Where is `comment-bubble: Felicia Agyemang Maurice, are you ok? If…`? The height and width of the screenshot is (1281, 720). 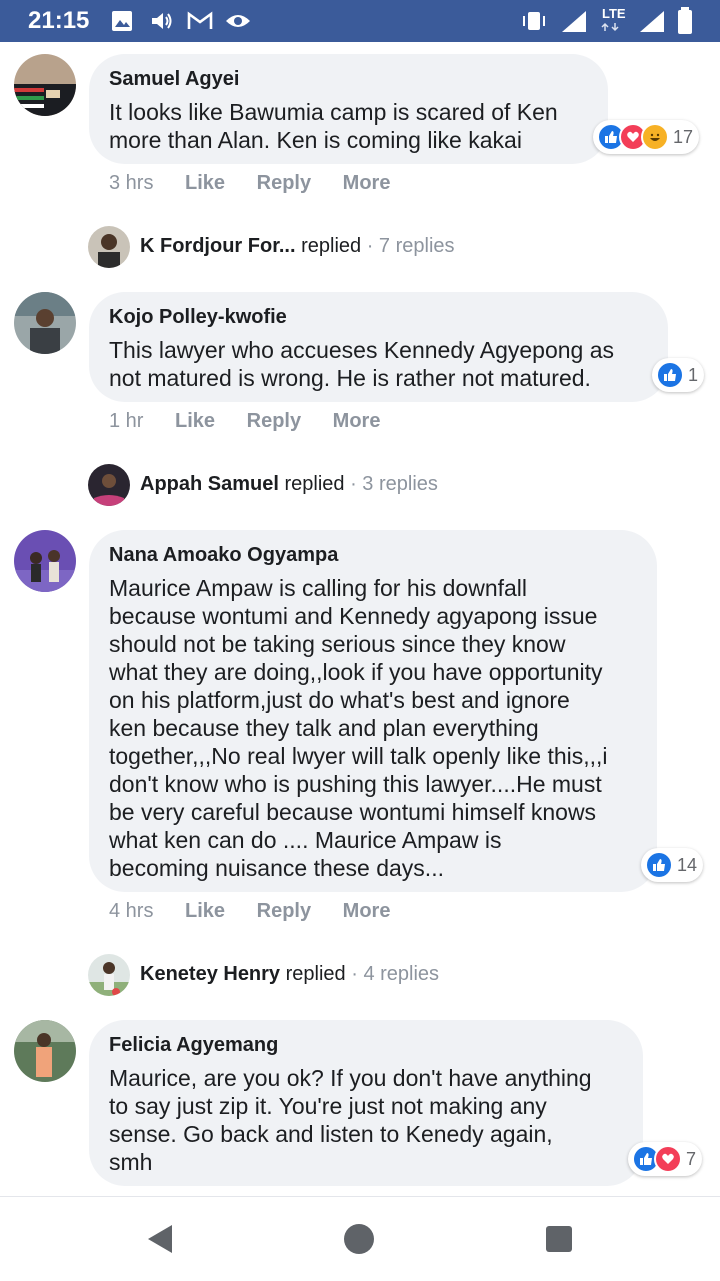
comment-bubble: Felicia Agyemang Maurice, are you ok? If… is located at coordinates (366, 1103).